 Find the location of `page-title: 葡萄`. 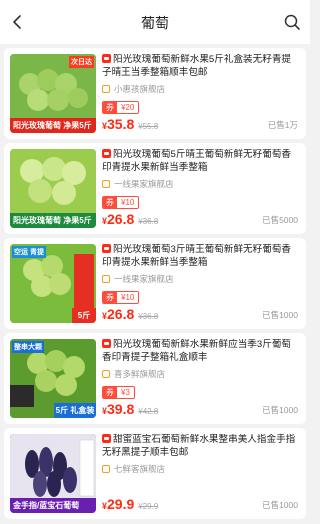

page-title: 葡萄 is located at coordinates (155, 23).